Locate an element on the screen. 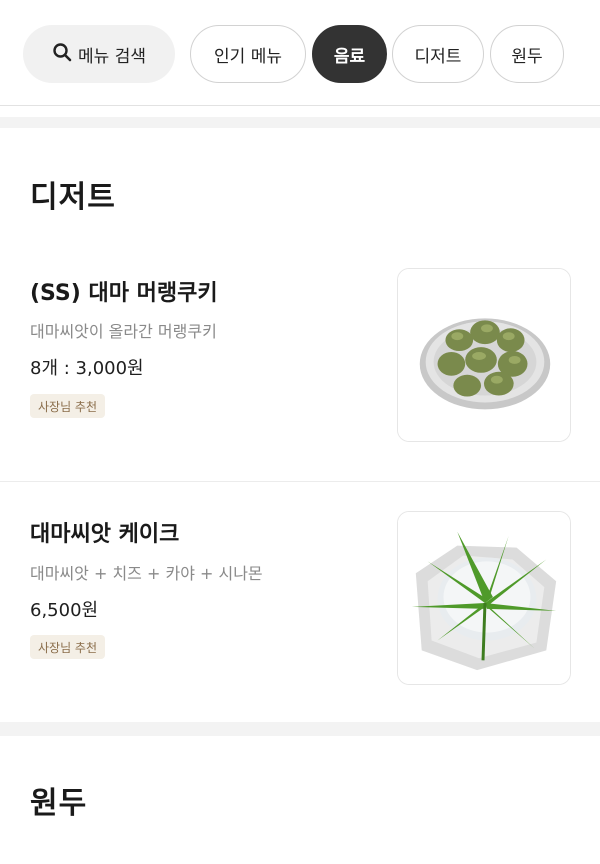 This screenshot has width=600, height=864. search-icon is located at coordinates (62, 54).